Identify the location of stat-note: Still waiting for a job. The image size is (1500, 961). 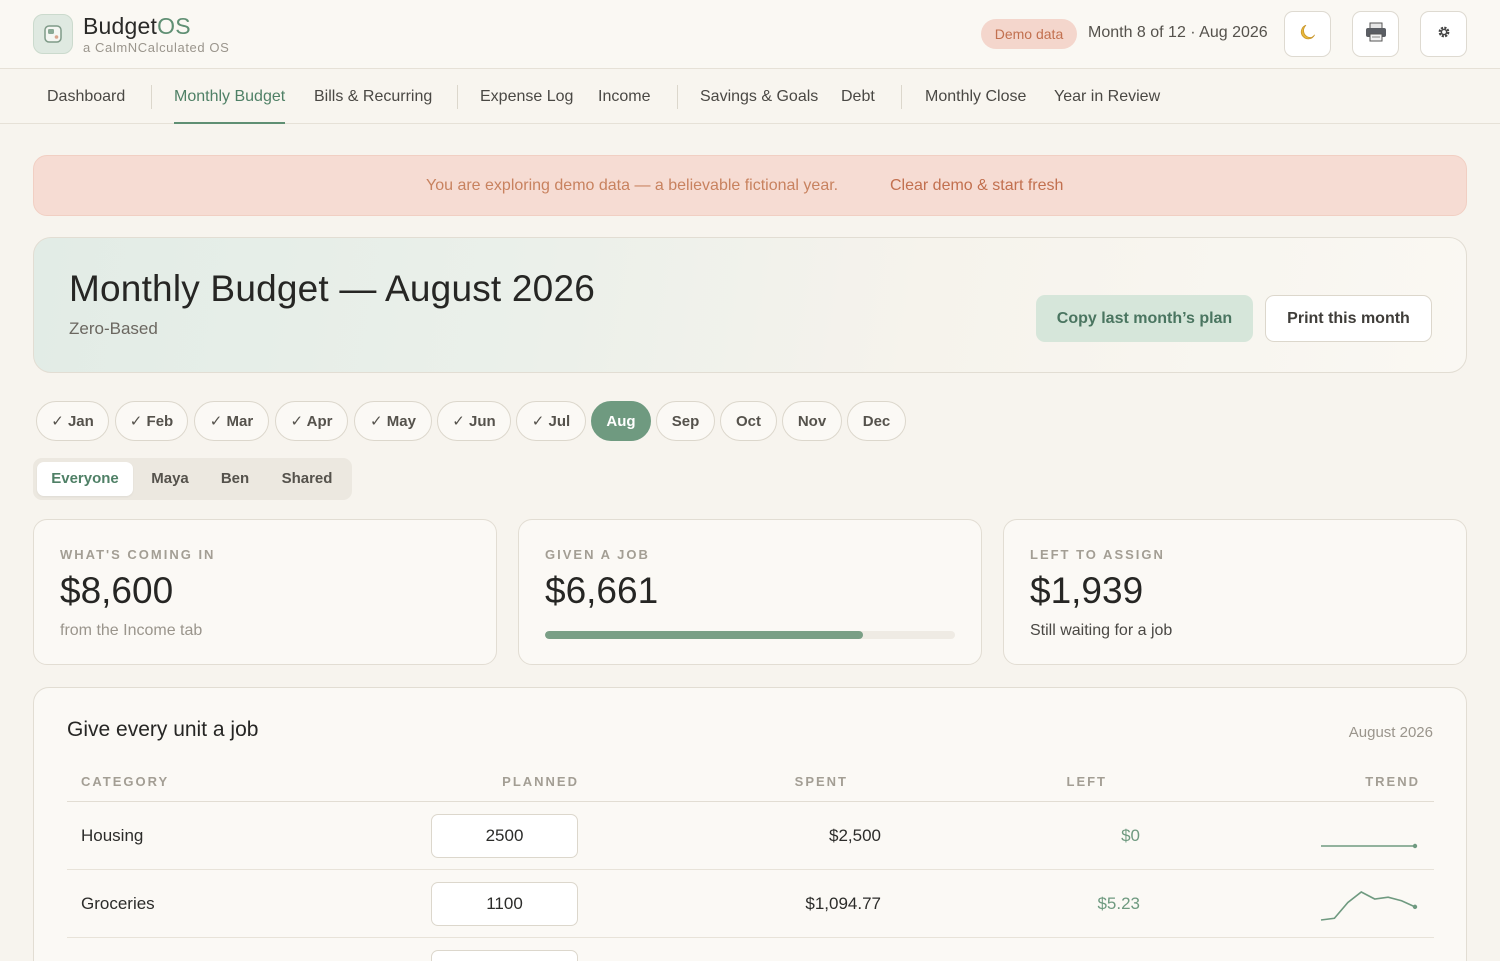
(1101, 630).